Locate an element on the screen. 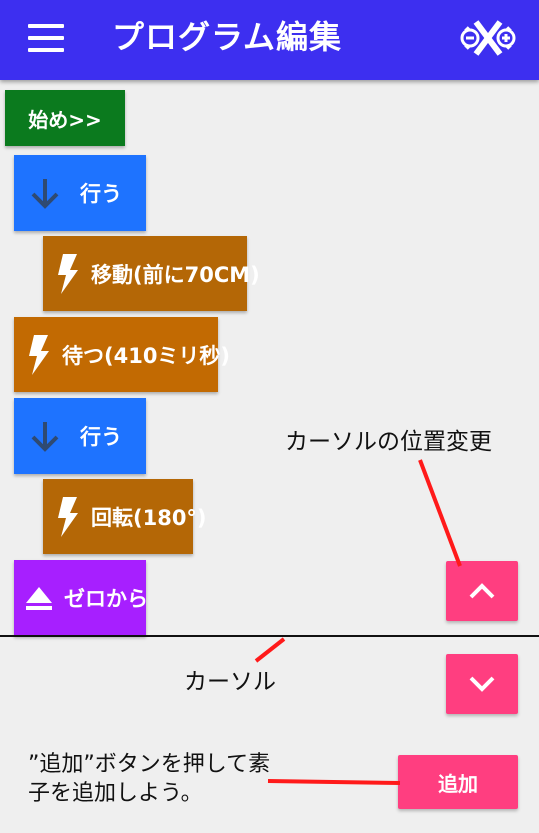 Image resolution: width=539 pixels, height=833 pixels. cursor-pointer is located at coordinates (270, 650).